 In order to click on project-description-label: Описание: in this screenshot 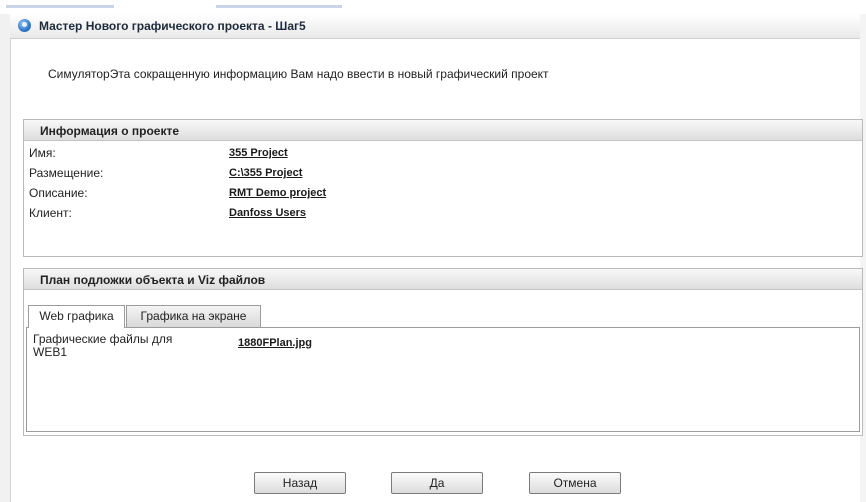, I will do `click(58, 193)`.